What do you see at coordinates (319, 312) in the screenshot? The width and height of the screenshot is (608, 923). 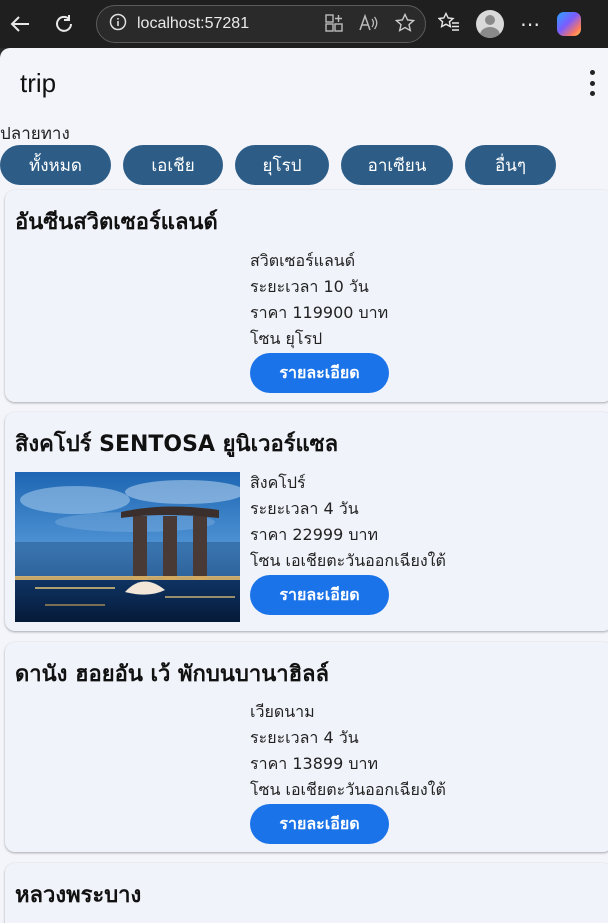 I see `trip-price: ราคา 119900 บาท` at bounding box center [319, 312].